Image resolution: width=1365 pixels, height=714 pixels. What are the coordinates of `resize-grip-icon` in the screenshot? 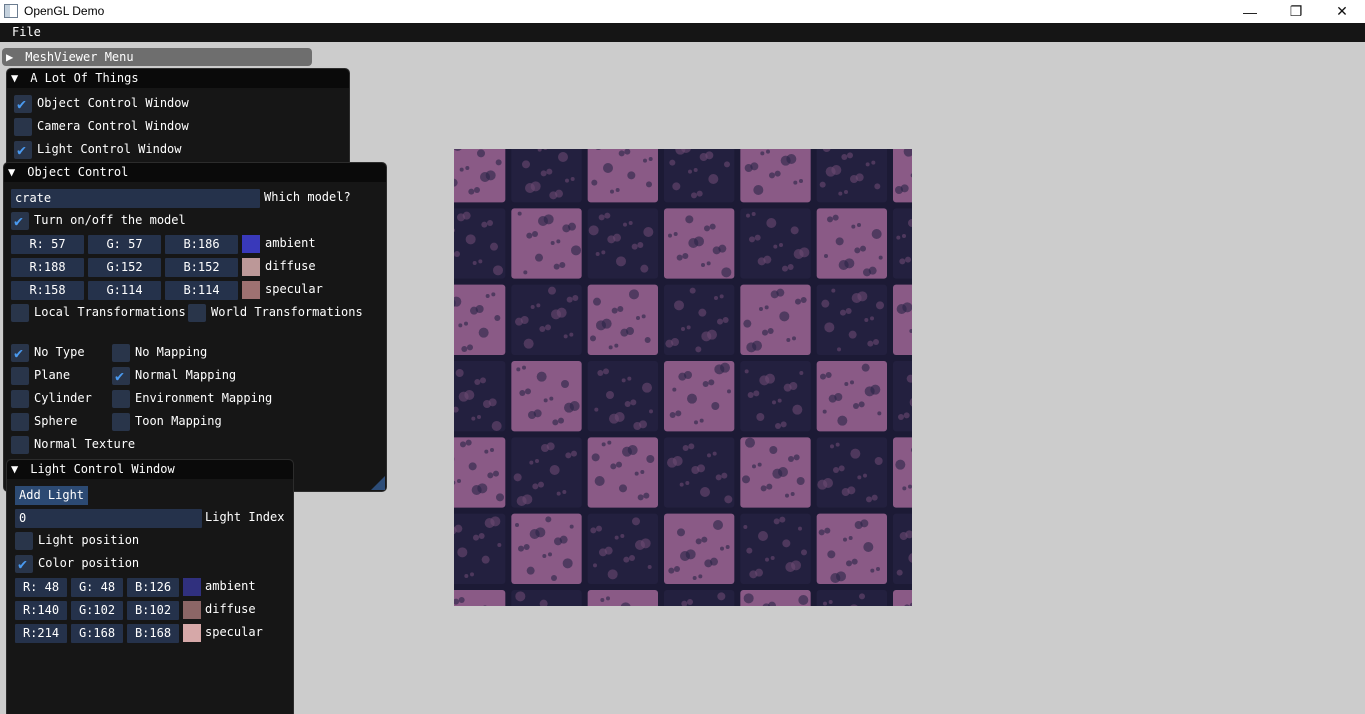 It's located at (378, 483).